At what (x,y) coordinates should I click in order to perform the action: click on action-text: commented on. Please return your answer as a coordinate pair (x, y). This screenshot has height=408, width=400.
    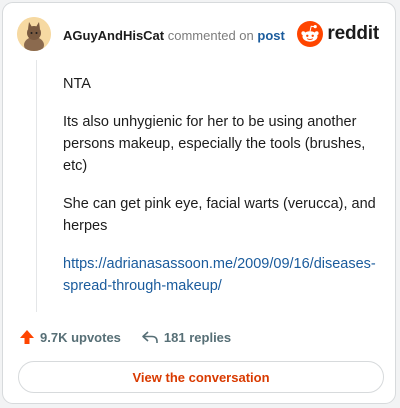
    Looking at the image, I should click on (210, 35).